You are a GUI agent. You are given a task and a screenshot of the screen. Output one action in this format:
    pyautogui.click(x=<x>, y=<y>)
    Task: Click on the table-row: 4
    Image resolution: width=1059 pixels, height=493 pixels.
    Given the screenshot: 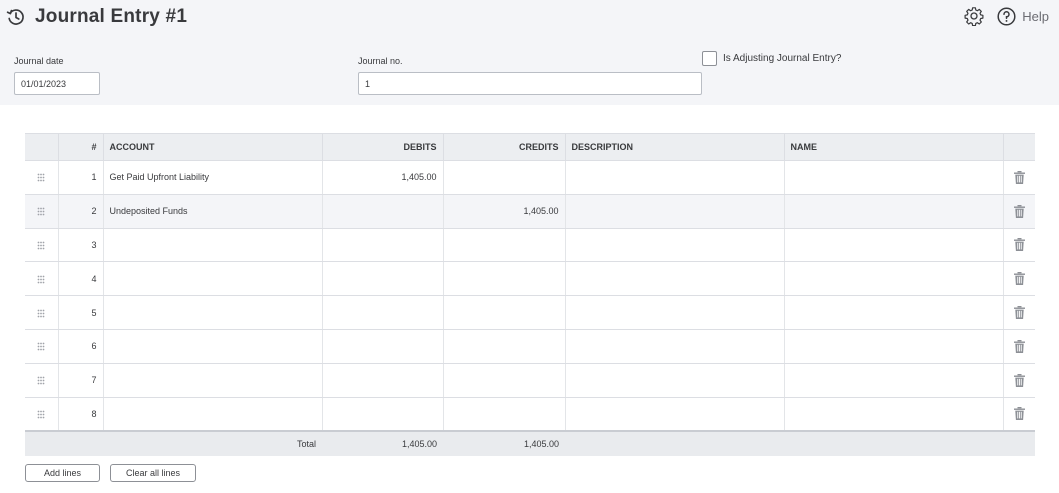 What is the action you would take?
    pyautogui.click(x=530, y=279)
    